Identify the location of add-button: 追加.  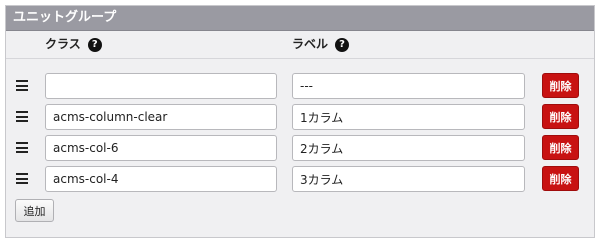
(34, 210).